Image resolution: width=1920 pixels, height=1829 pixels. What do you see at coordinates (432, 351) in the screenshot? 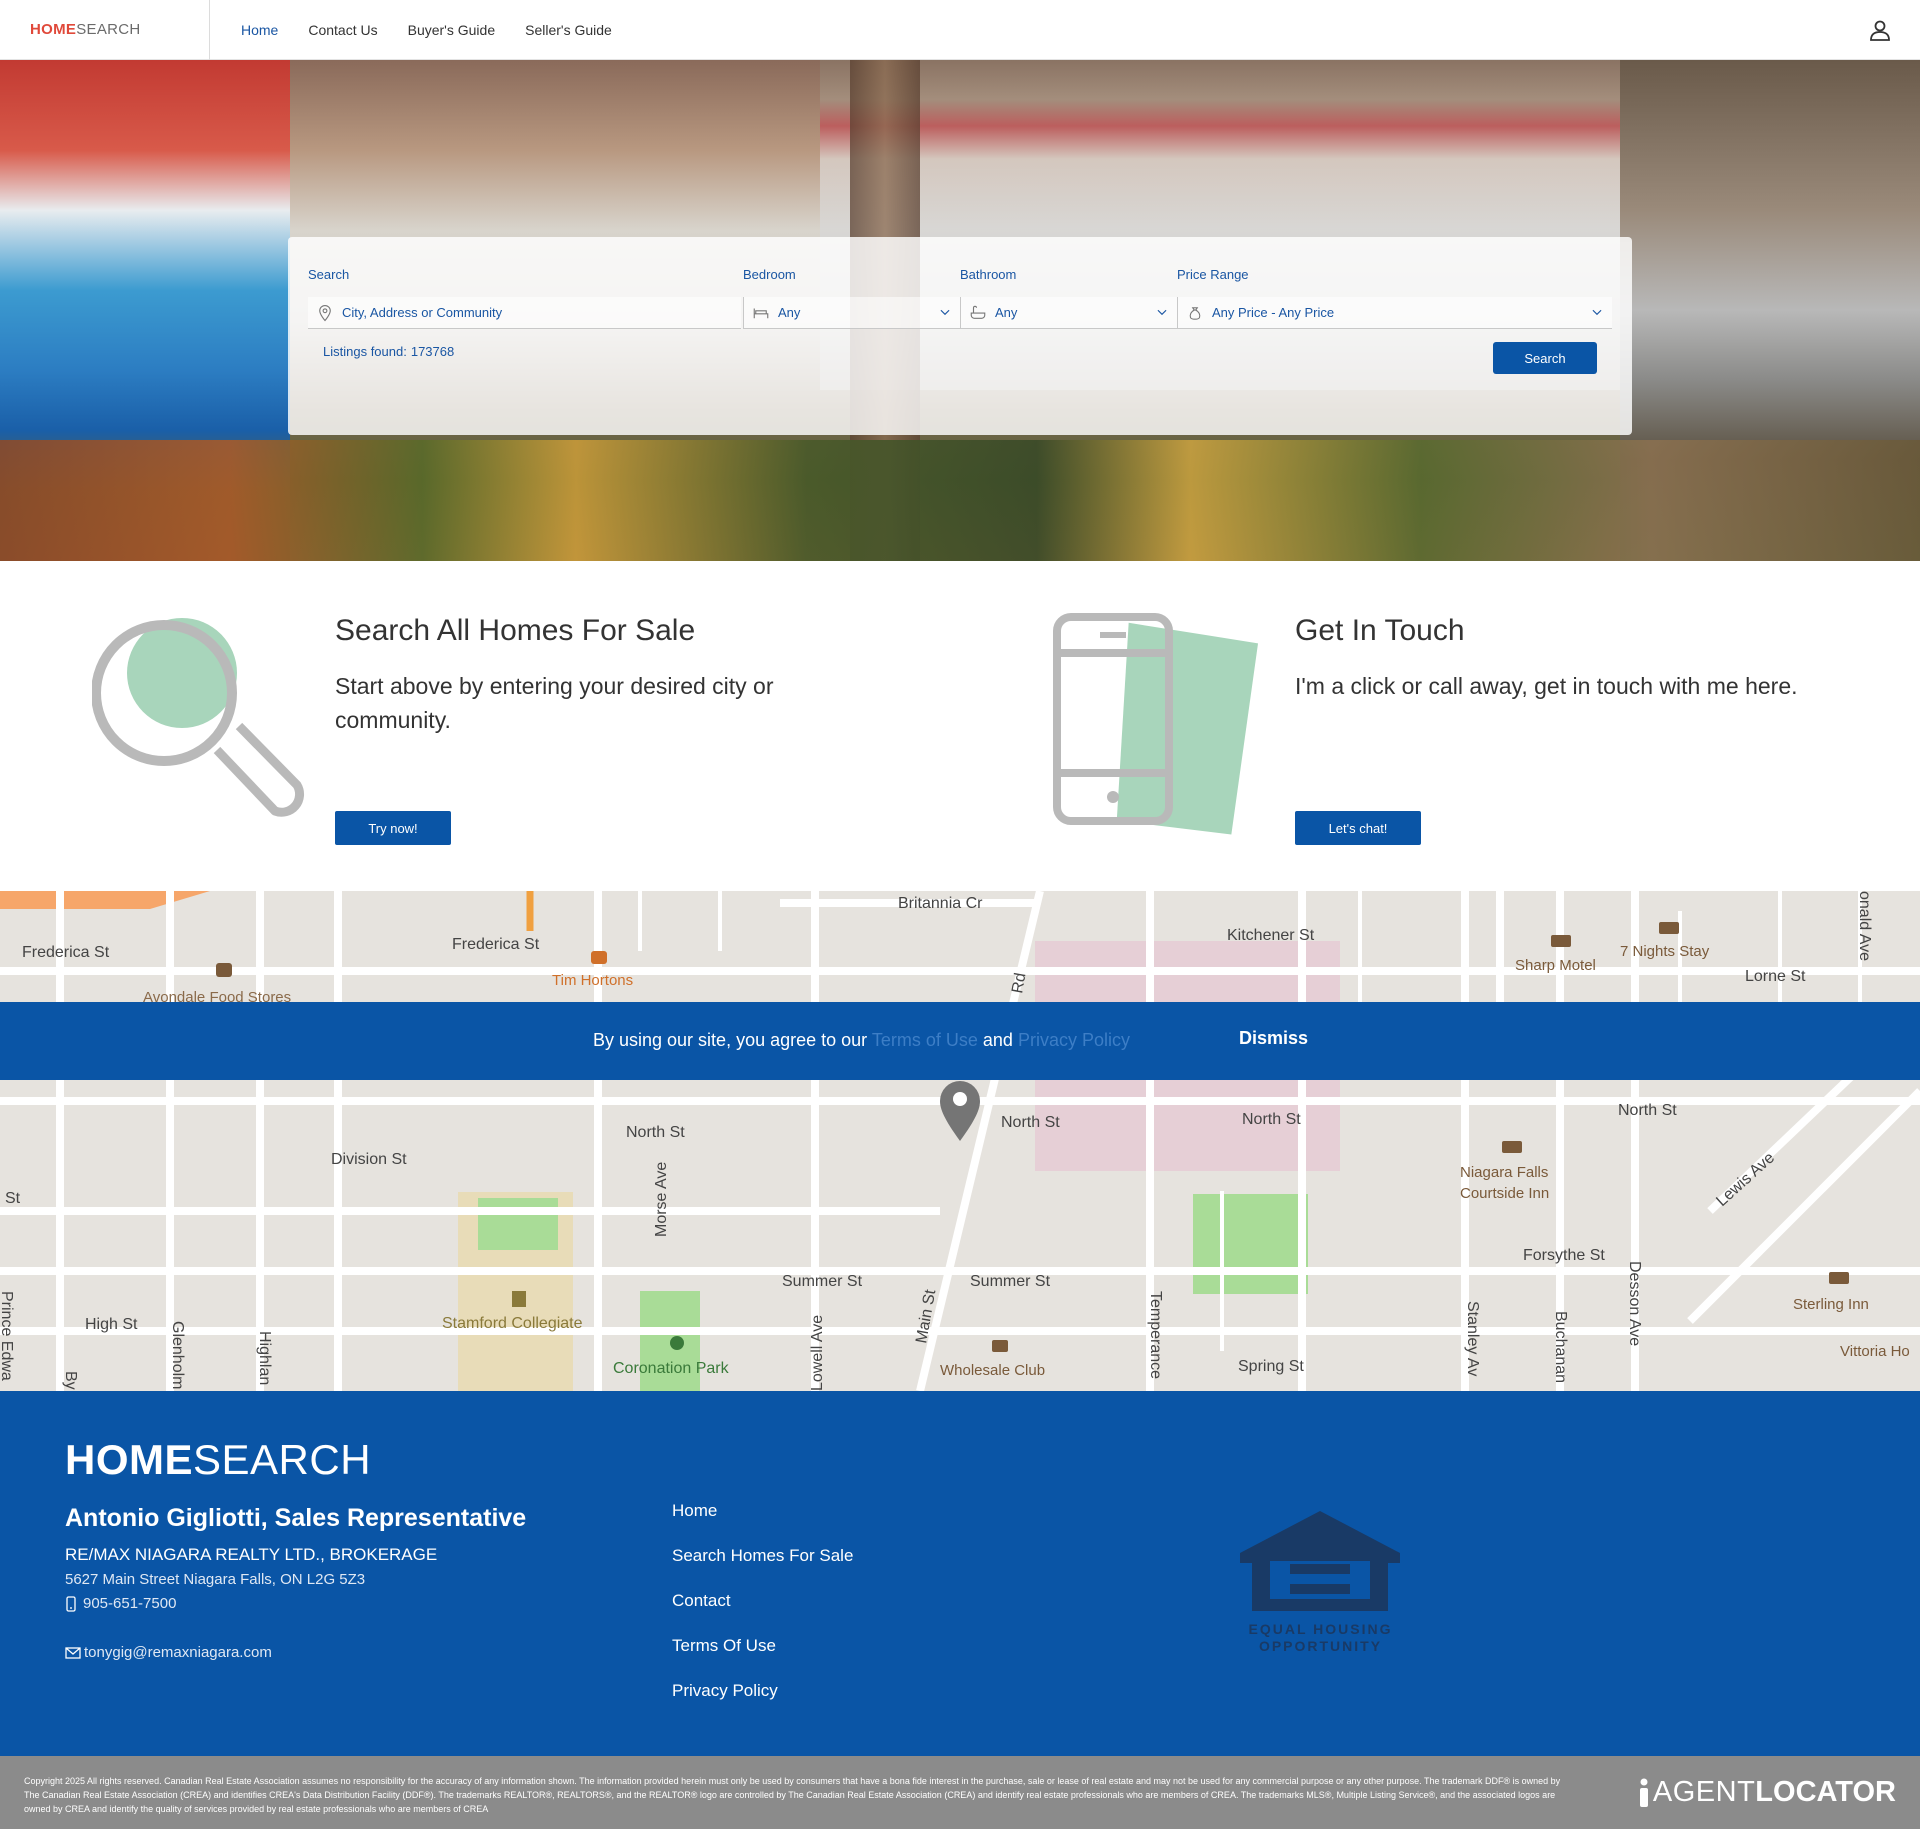
I see `listings-count: 173768` at bounding box center [432, 351].